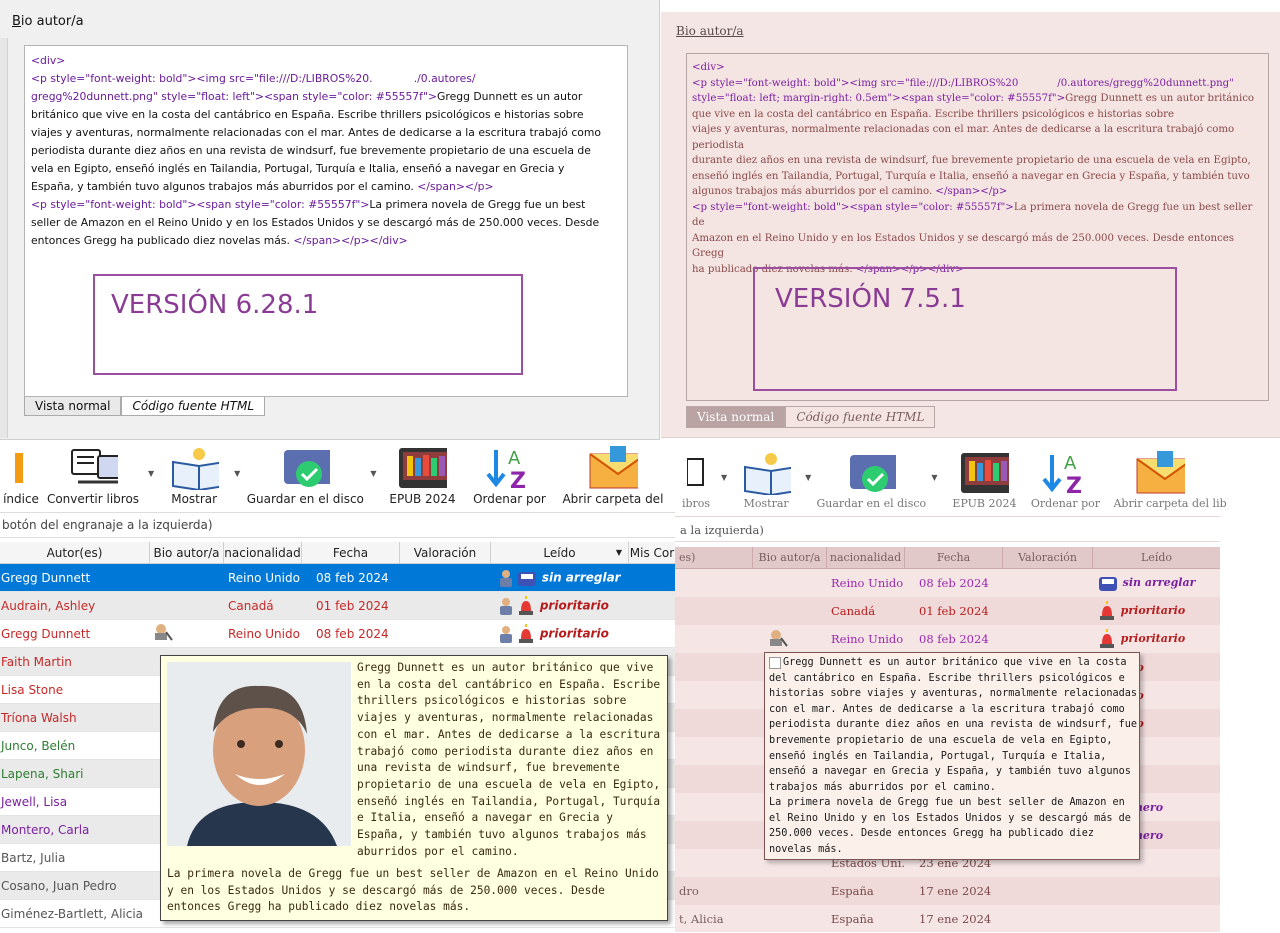 Image resolution: width=1280 pixels, height=933 pixels. Describe the element at coordinates (305, 474) in the screenshot. I see `left-toolbar-save-button: Guardar en el disco` at that location.